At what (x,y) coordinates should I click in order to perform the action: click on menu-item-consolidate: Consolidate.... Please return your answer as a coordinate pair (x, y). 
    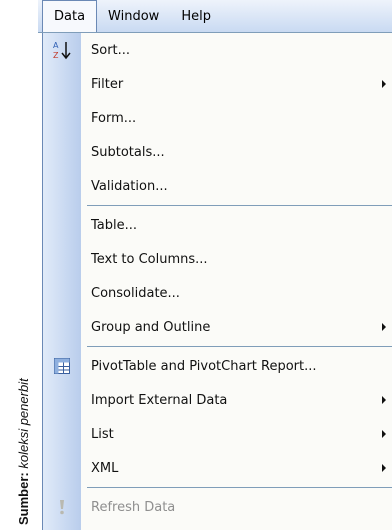
    Looking at the image, I should click on (217, 293).